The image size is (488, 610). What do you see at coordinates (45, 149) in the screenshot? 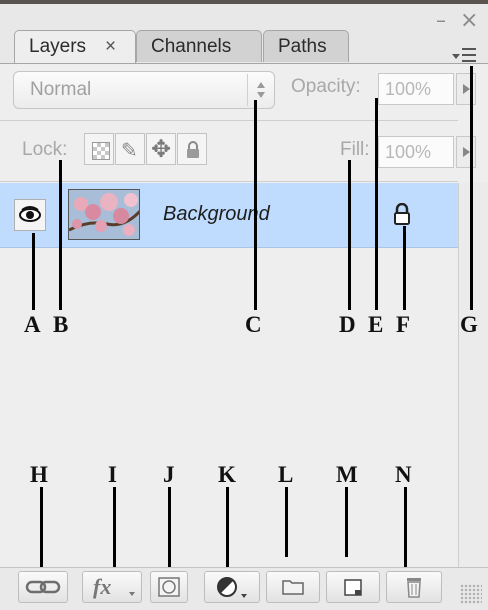
I see `lock-label: Lock:` at bounding box center [45, 149].